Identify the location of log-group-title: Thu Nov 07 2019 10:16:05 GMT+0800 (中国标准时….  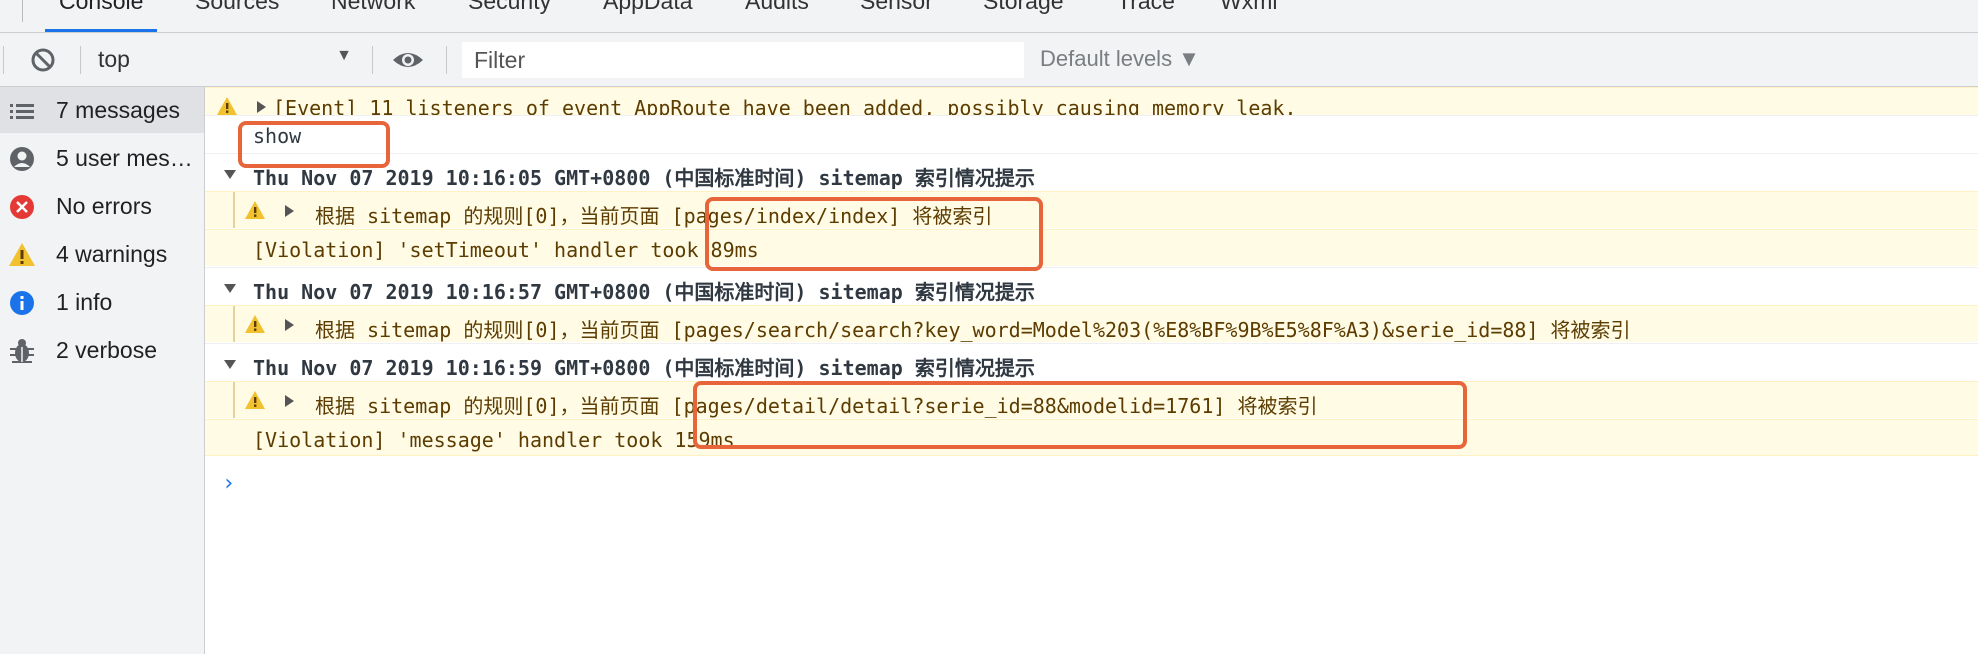
(644, 178).